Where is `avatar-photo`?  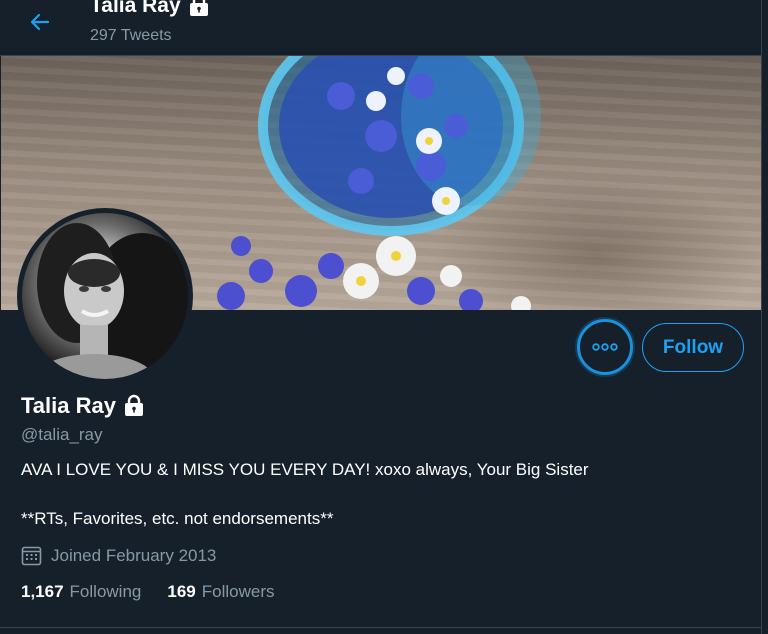
avatar-photo is located at coordinates (105, 296).